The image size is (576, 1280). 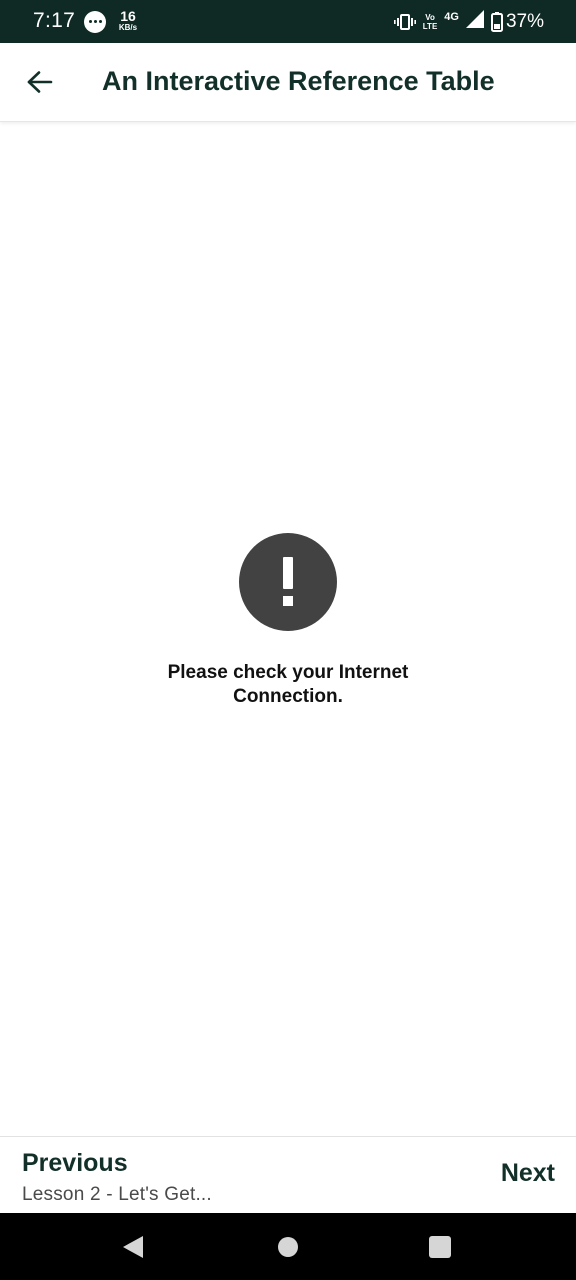 I want to click on network-speed: 16 KB/s, so click(x=128, y=20).